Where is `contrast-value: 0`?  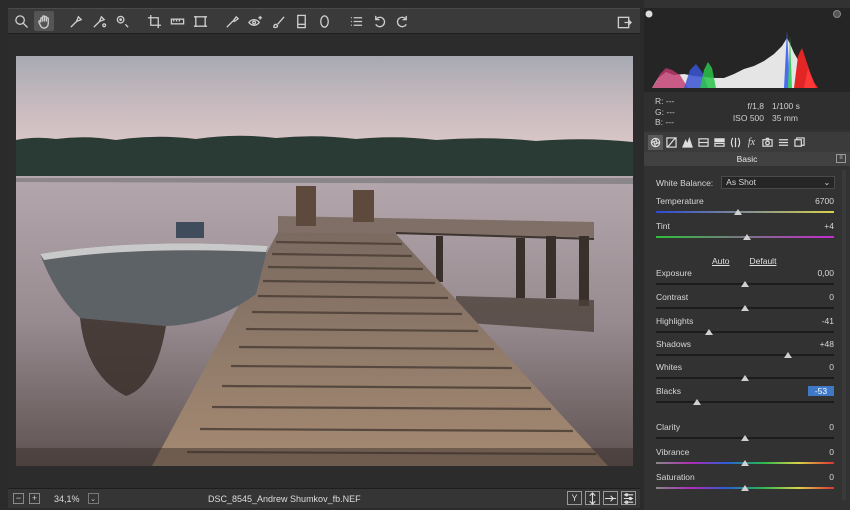 contrast-value: 0 is located at coordinates (819, 297).